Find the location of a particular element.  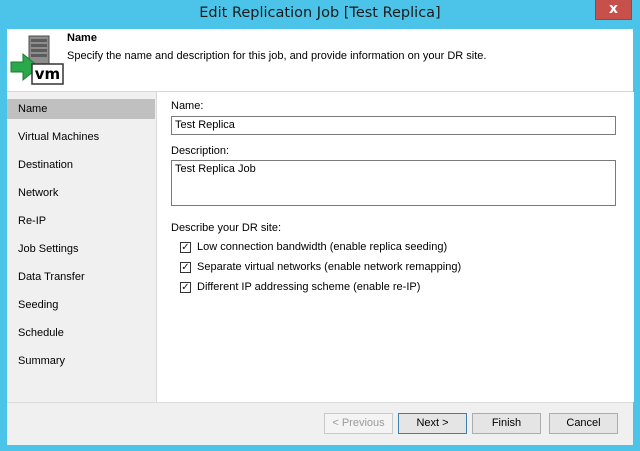

close-icon: x is located at coordinates (613, 9).